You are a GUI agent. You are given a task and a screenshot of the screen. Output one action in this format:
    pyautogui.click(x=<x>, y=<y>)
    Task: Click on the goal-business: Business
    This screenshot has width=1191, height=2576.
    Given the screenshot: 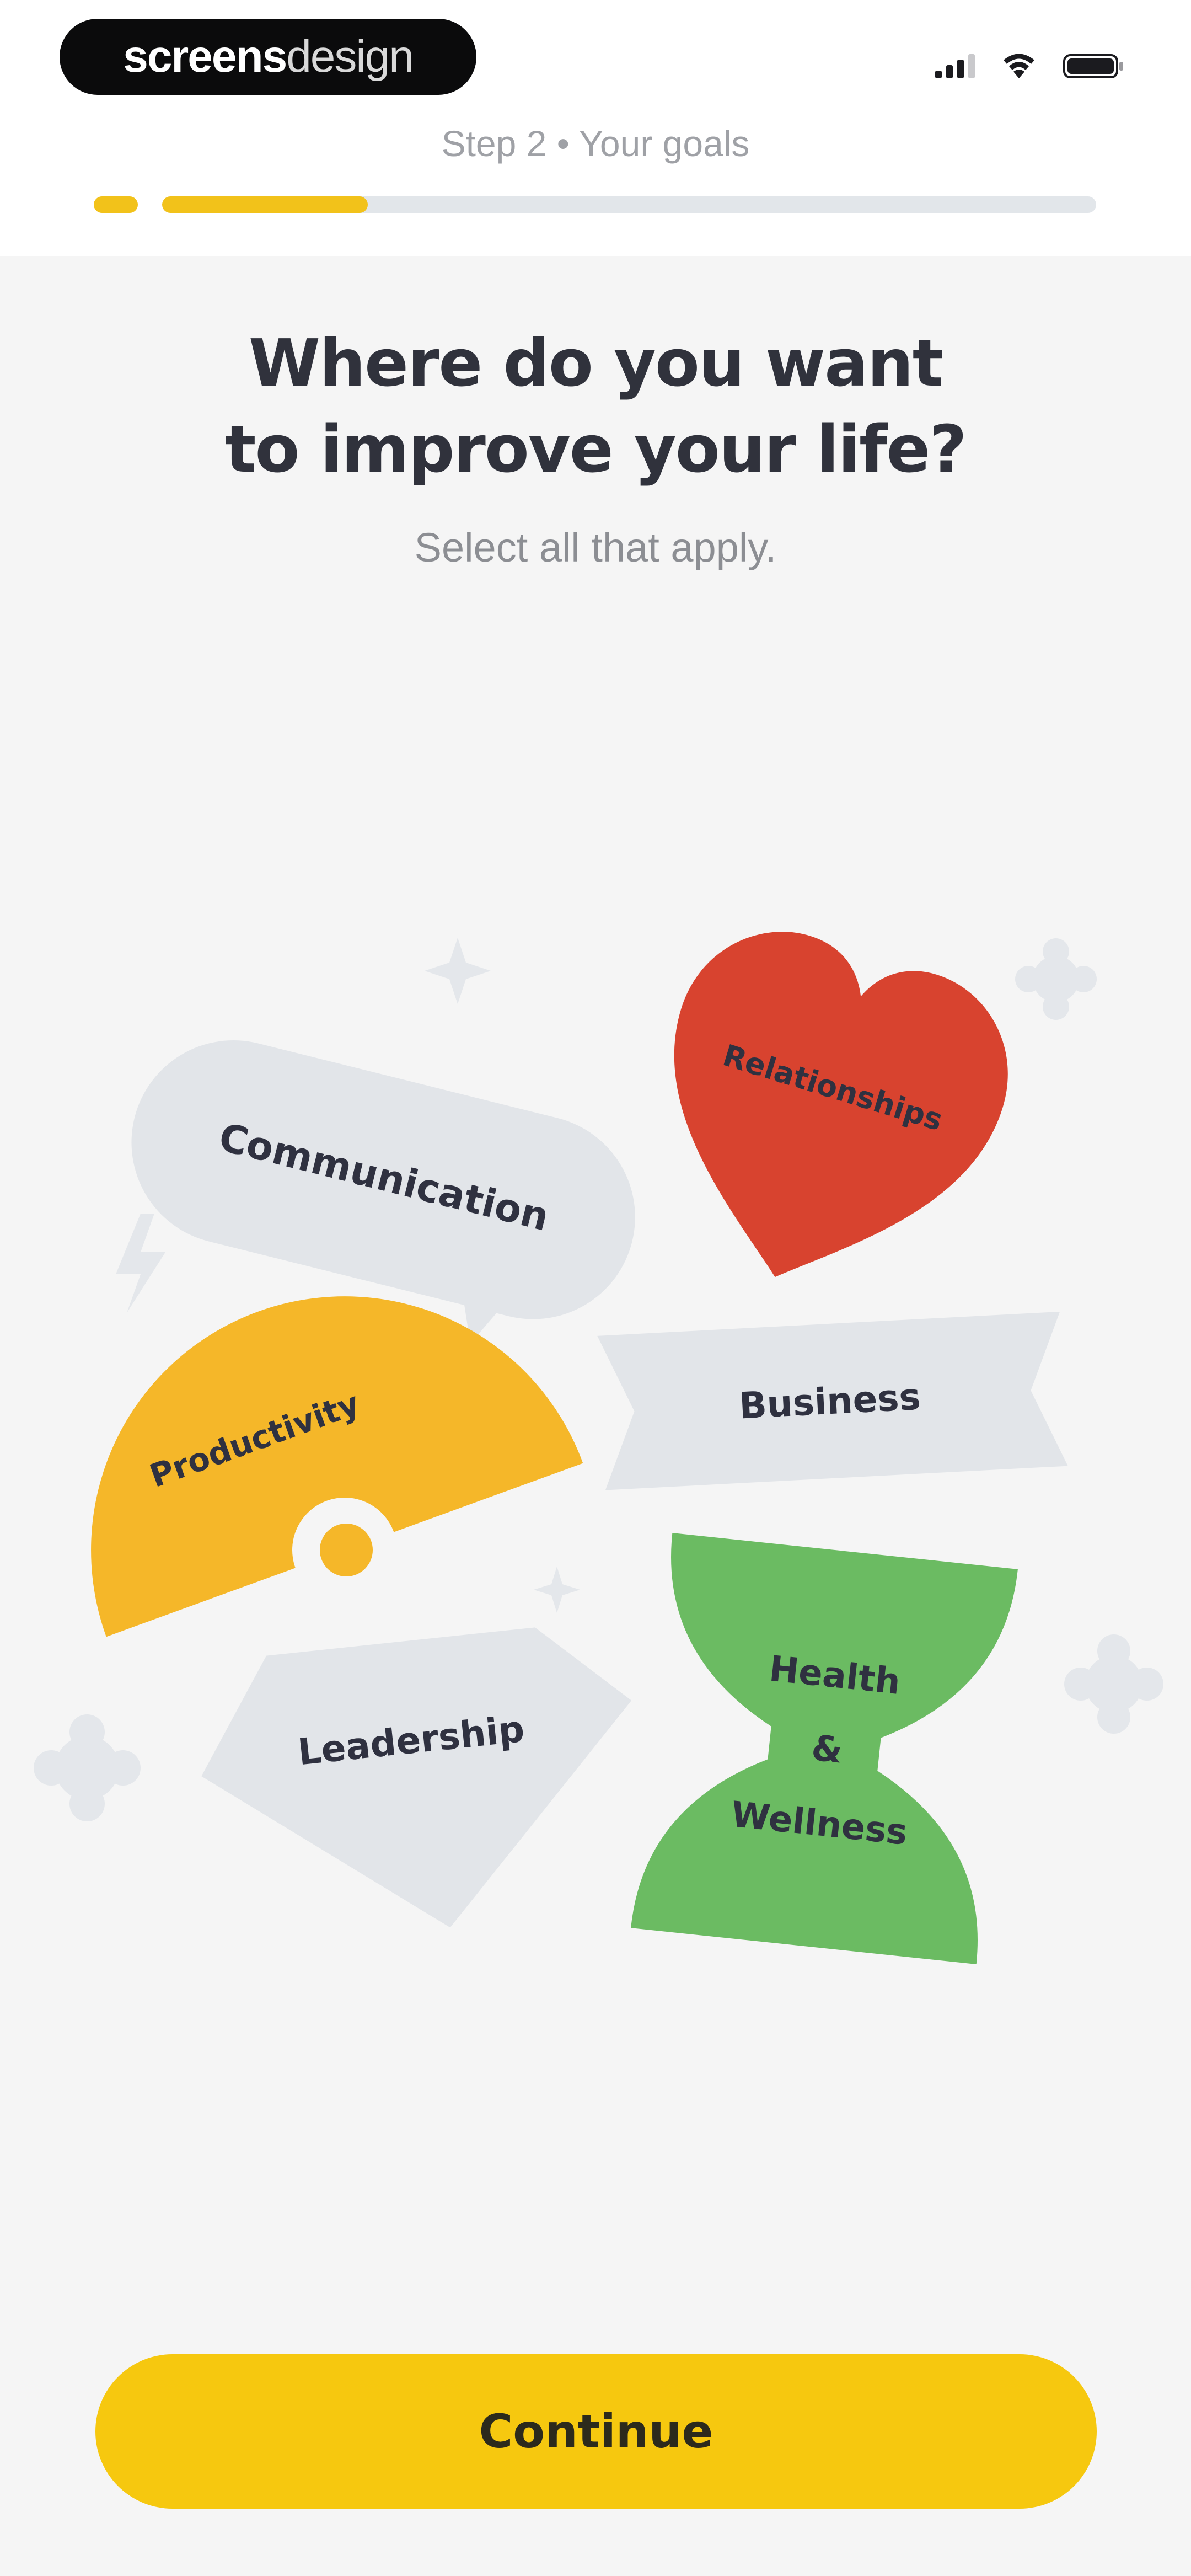 What is the action you would take?
    pyautogui.click(x=832, y=1400)
    